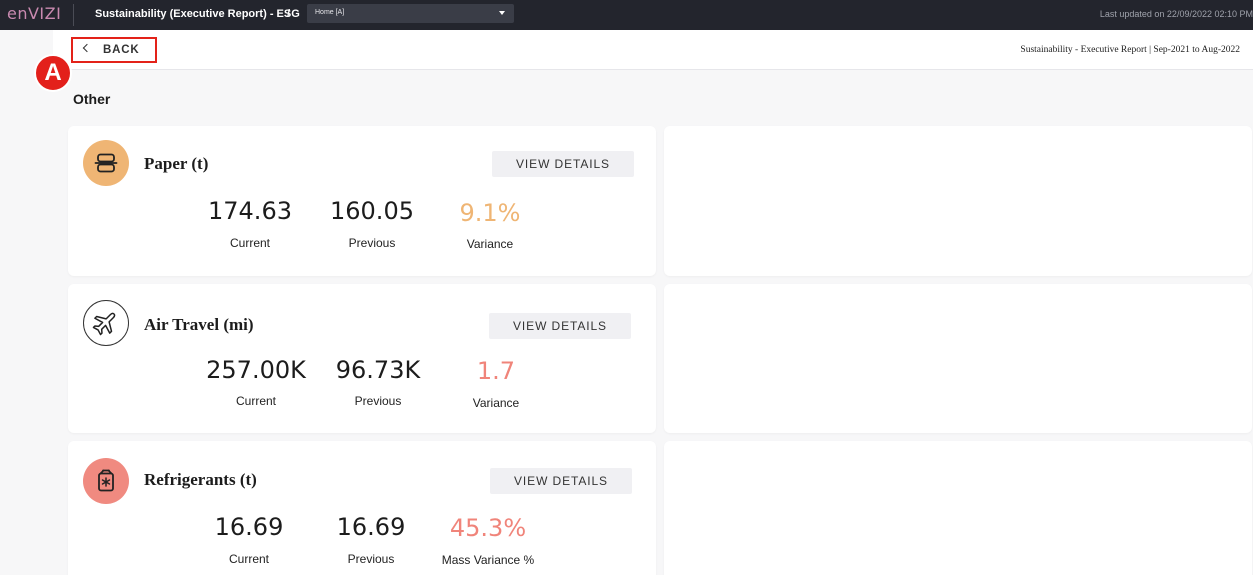 This screenshot has height=575, width=1253. I want to click on chevron-down-icon, so click(502, 13).